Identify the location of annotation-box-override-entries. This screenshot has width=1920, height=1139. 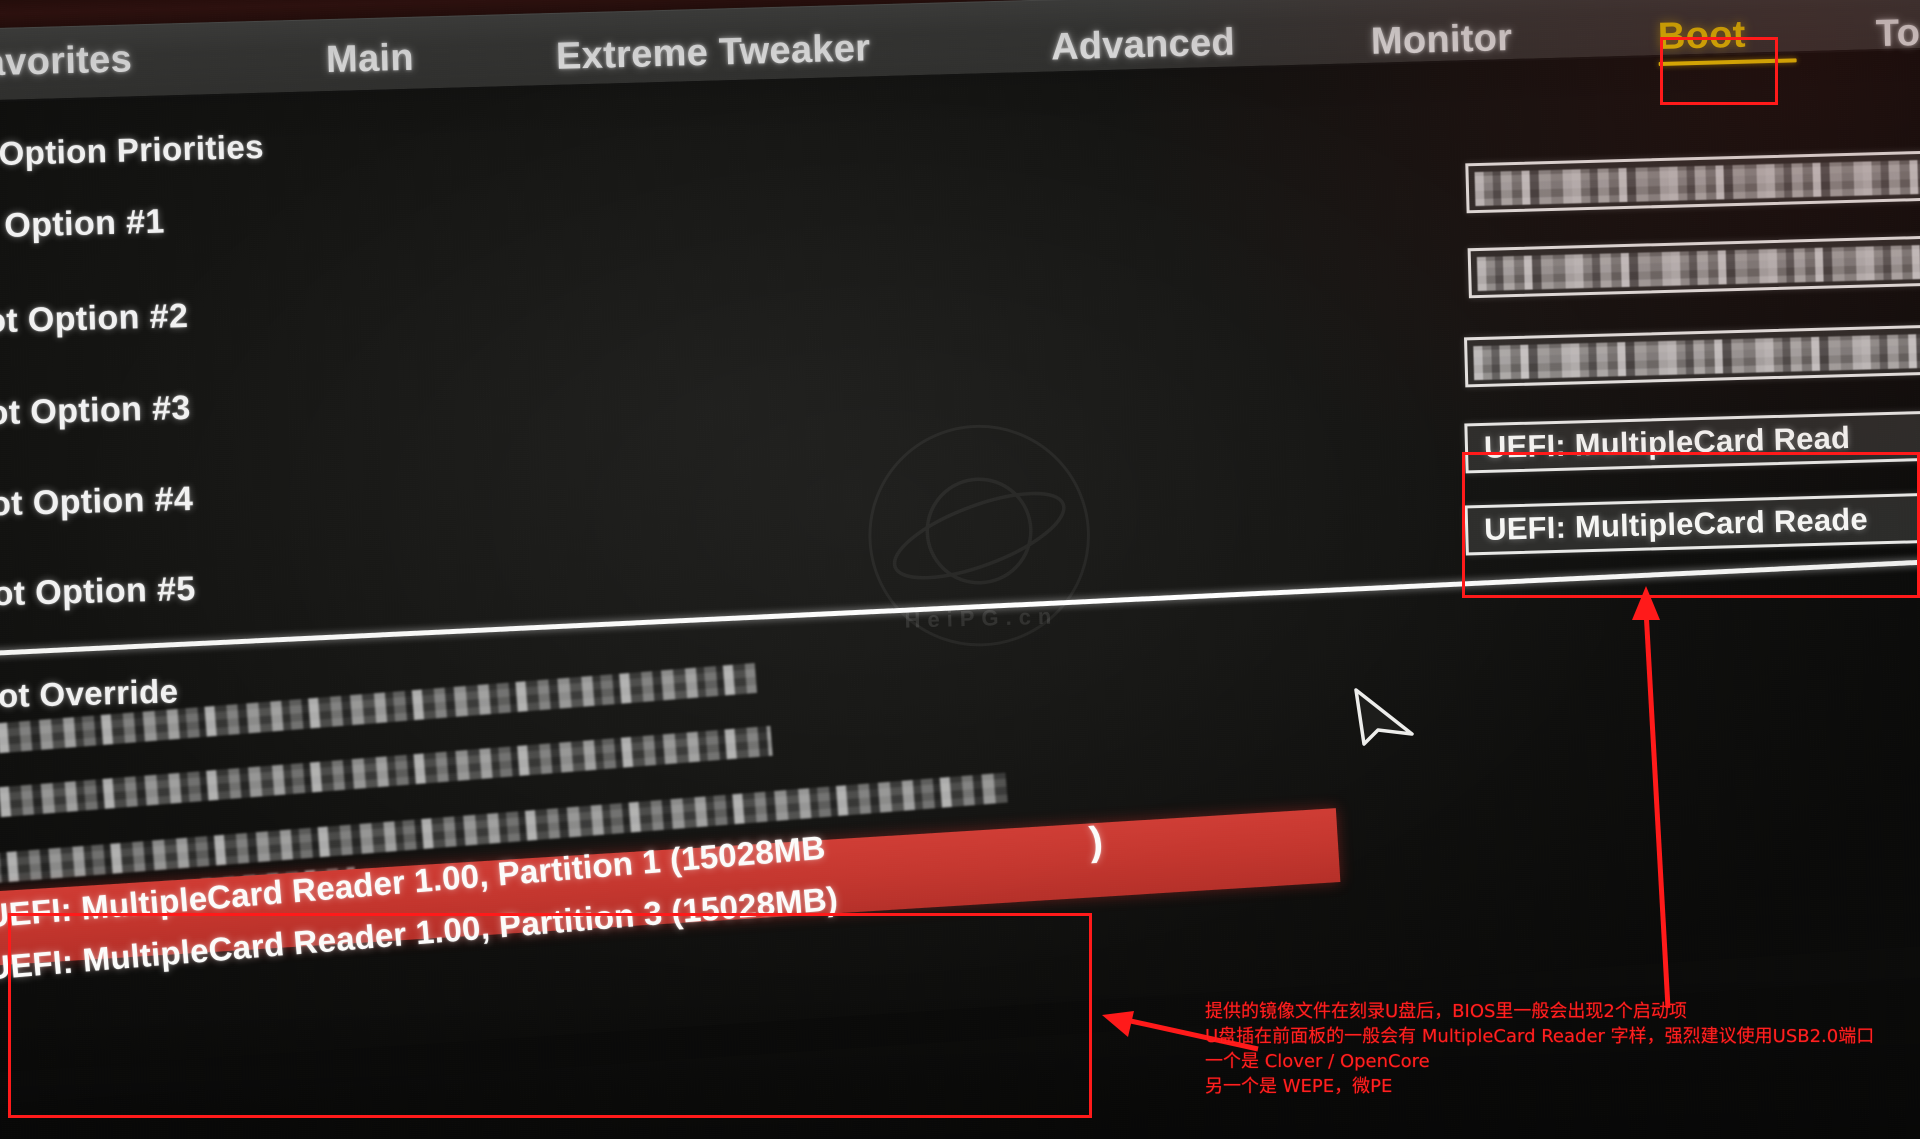
(550, 1015).